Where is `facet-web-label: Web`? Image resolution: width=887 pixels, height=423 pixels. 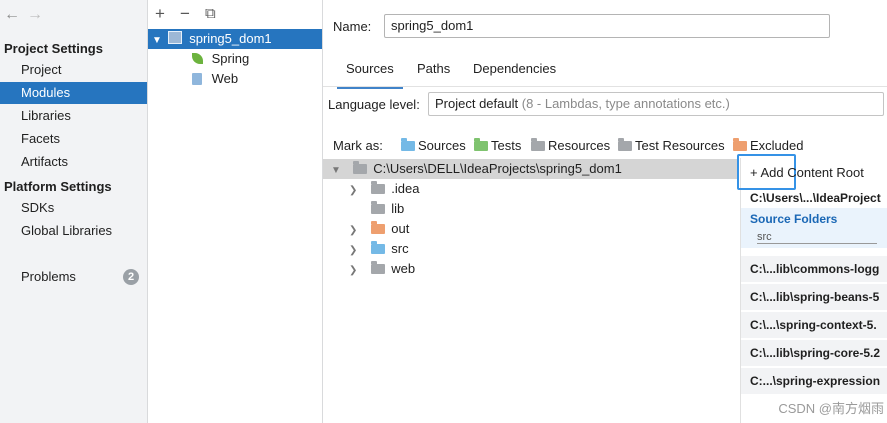 facet-web-label: Web is located at coordinates (225, 78).